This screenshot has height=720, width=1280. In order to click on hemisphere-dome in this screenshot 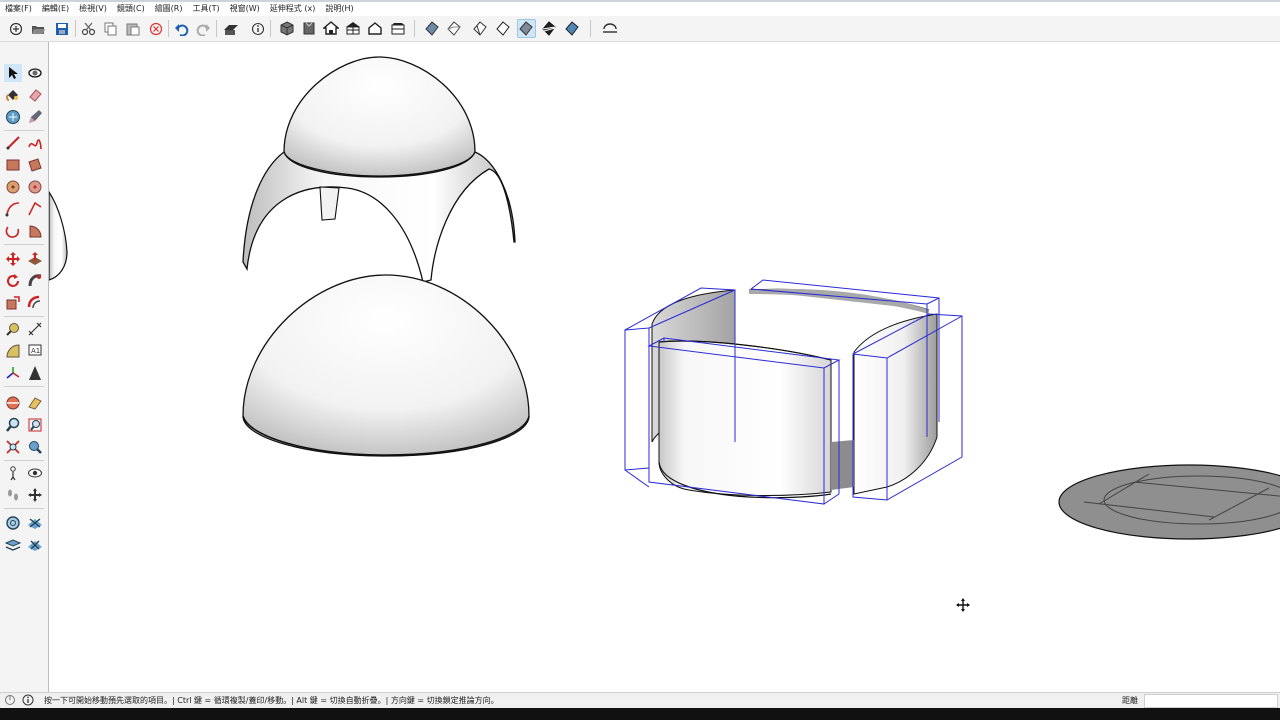, I will do `click(386, 365)`.